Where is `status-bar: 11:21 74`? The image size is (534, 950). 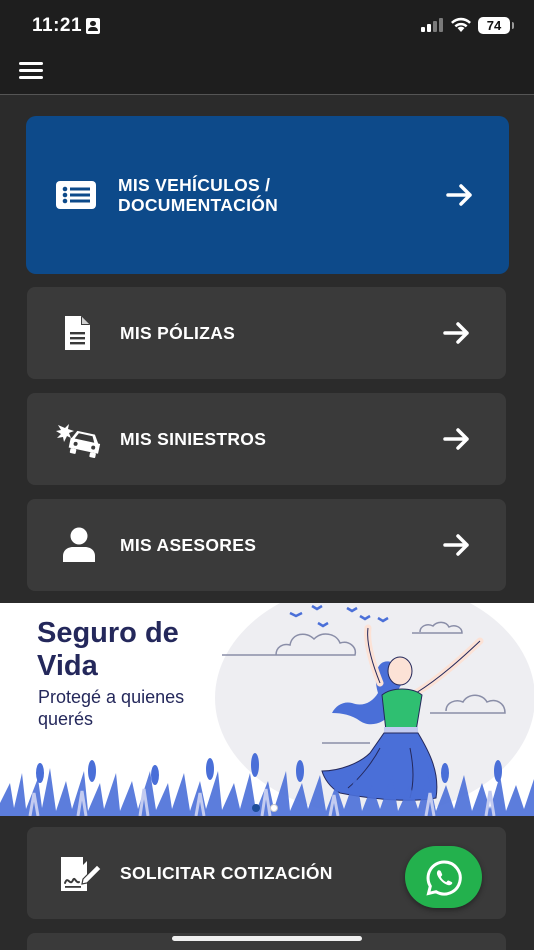
status-bar: 11:21 74 is located at coordinates (267, 25).